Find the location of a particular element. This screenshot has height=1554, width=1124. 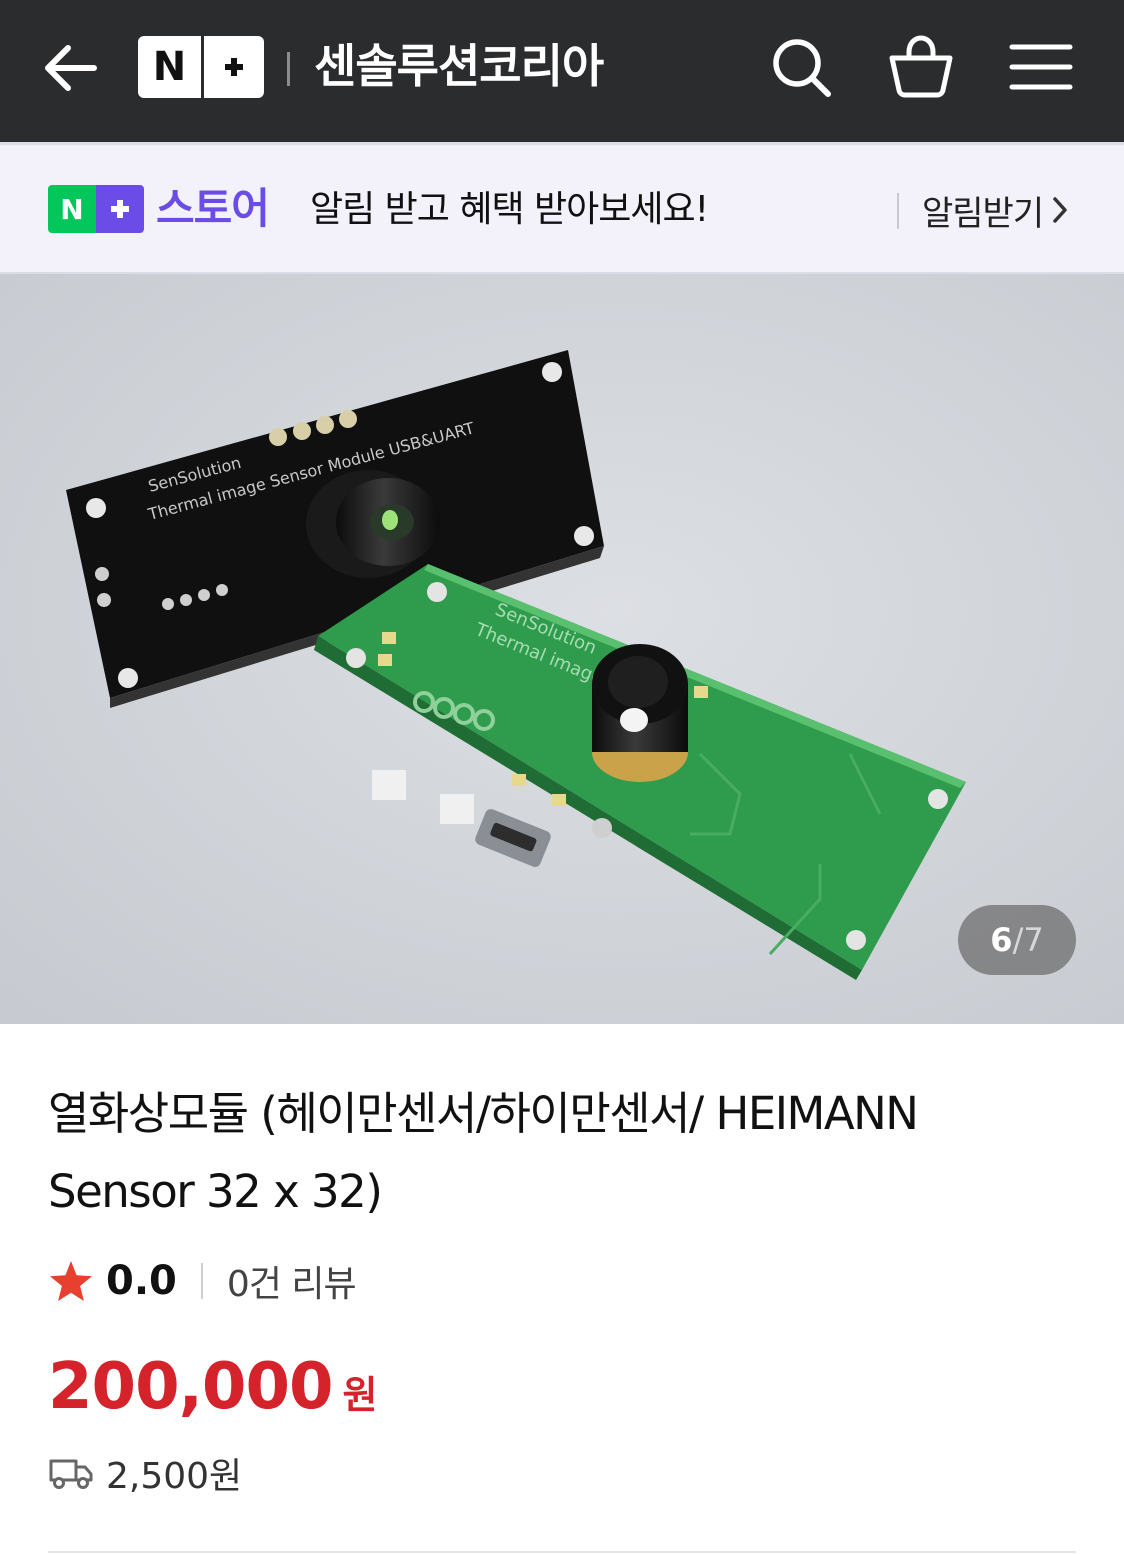

notification-message: 알림 받고 혜택 받아보세요! is located at coordinates (509, 209).